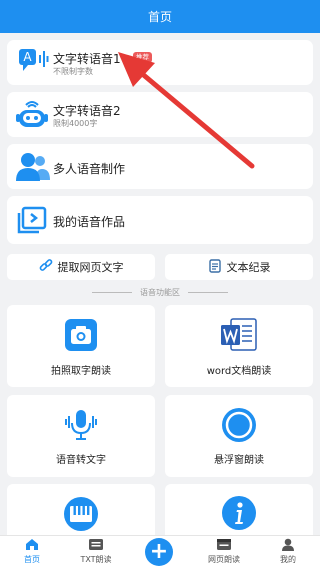 The height and width of the screenshot is (569, 320). I want to click on tile-floating-window-read: 悬浮窗朗读, so click(239, 436).